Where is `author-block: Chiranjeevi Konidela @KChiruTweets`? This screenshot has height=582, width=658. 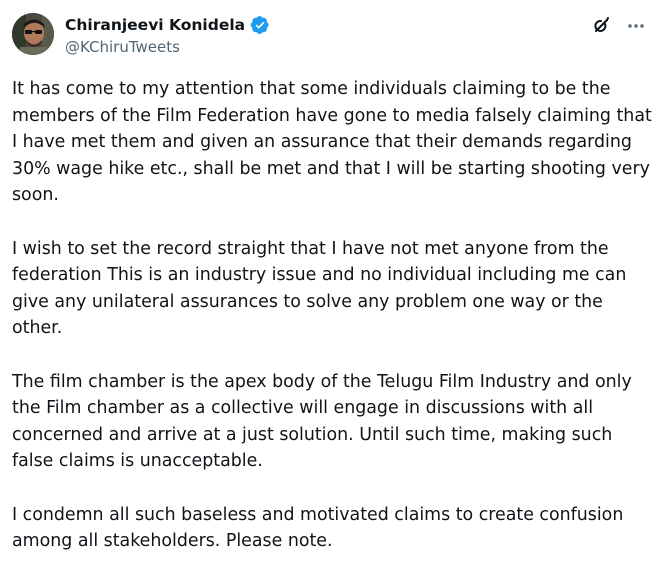 author-block: Chiranjeevi Konidela @KChiruTweets is located at coordinates (167, 35).